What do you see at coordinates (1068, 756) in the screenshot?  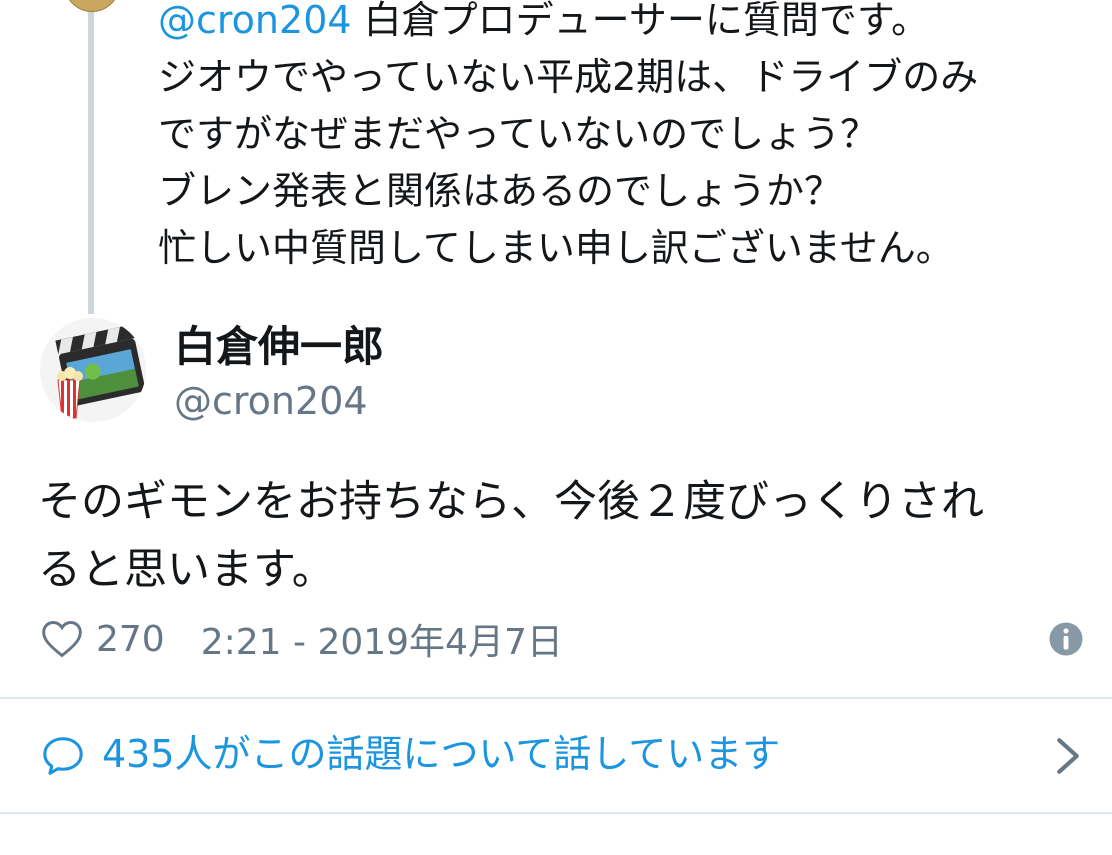 I see `chevron-right-icon` at bounding box center [1068, 756].